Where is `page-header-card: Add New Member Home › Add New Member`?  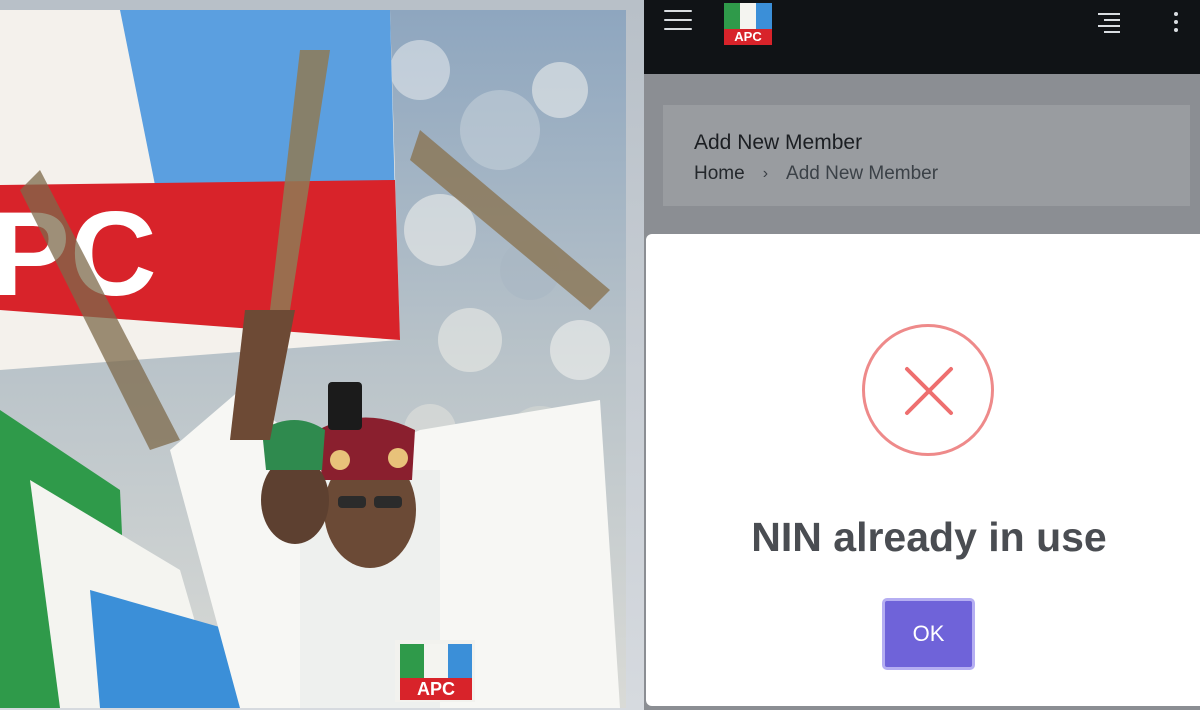
page-header-card: Add New Member Home › Add New Member is located at coordinates (926, 155).